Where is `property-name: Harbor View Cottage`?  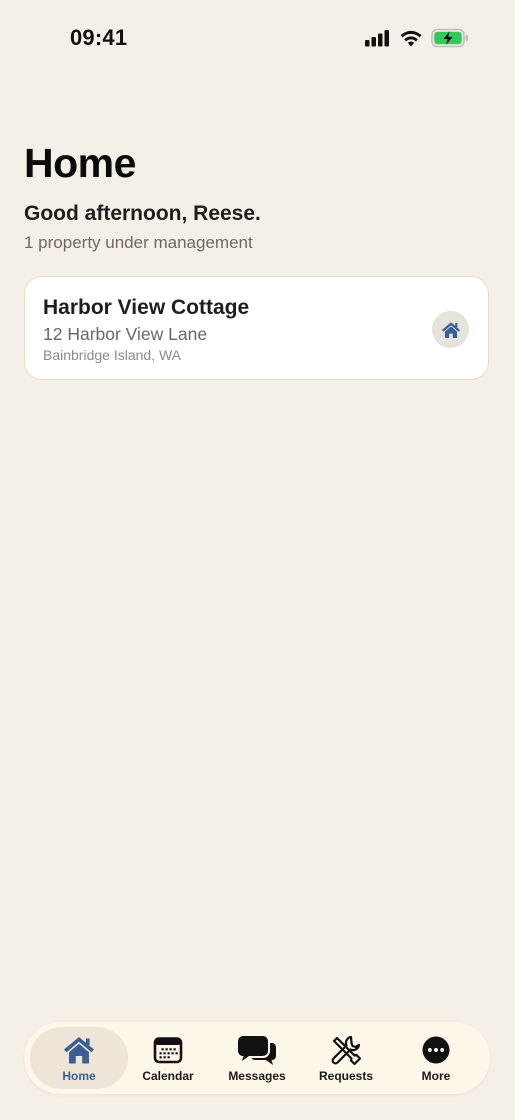 property-name: Harbor View Cottage is located at coordinates (146, 307).